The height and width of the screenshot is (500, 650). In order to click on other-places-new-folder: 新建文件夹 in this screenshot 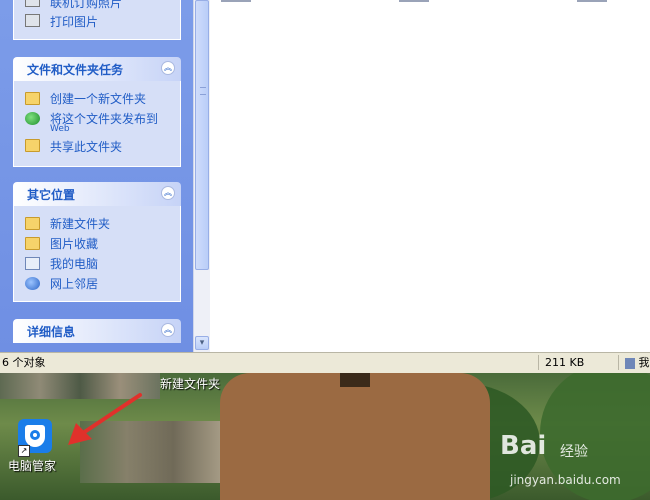, I will do `click(80, 223)`.